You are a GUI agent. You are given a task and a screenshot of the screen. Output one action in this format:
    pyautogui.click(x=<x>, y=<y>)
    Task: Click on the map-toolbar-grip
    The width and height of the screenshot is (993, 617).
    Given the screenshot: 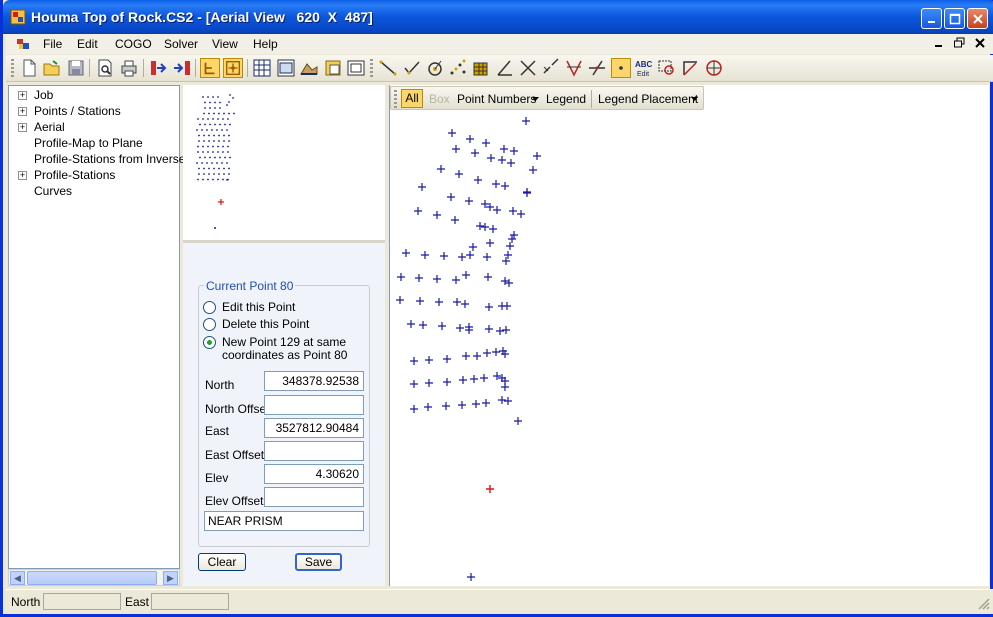 What is the action you would take?
    pyautogui.click(x=395, y=99)
    